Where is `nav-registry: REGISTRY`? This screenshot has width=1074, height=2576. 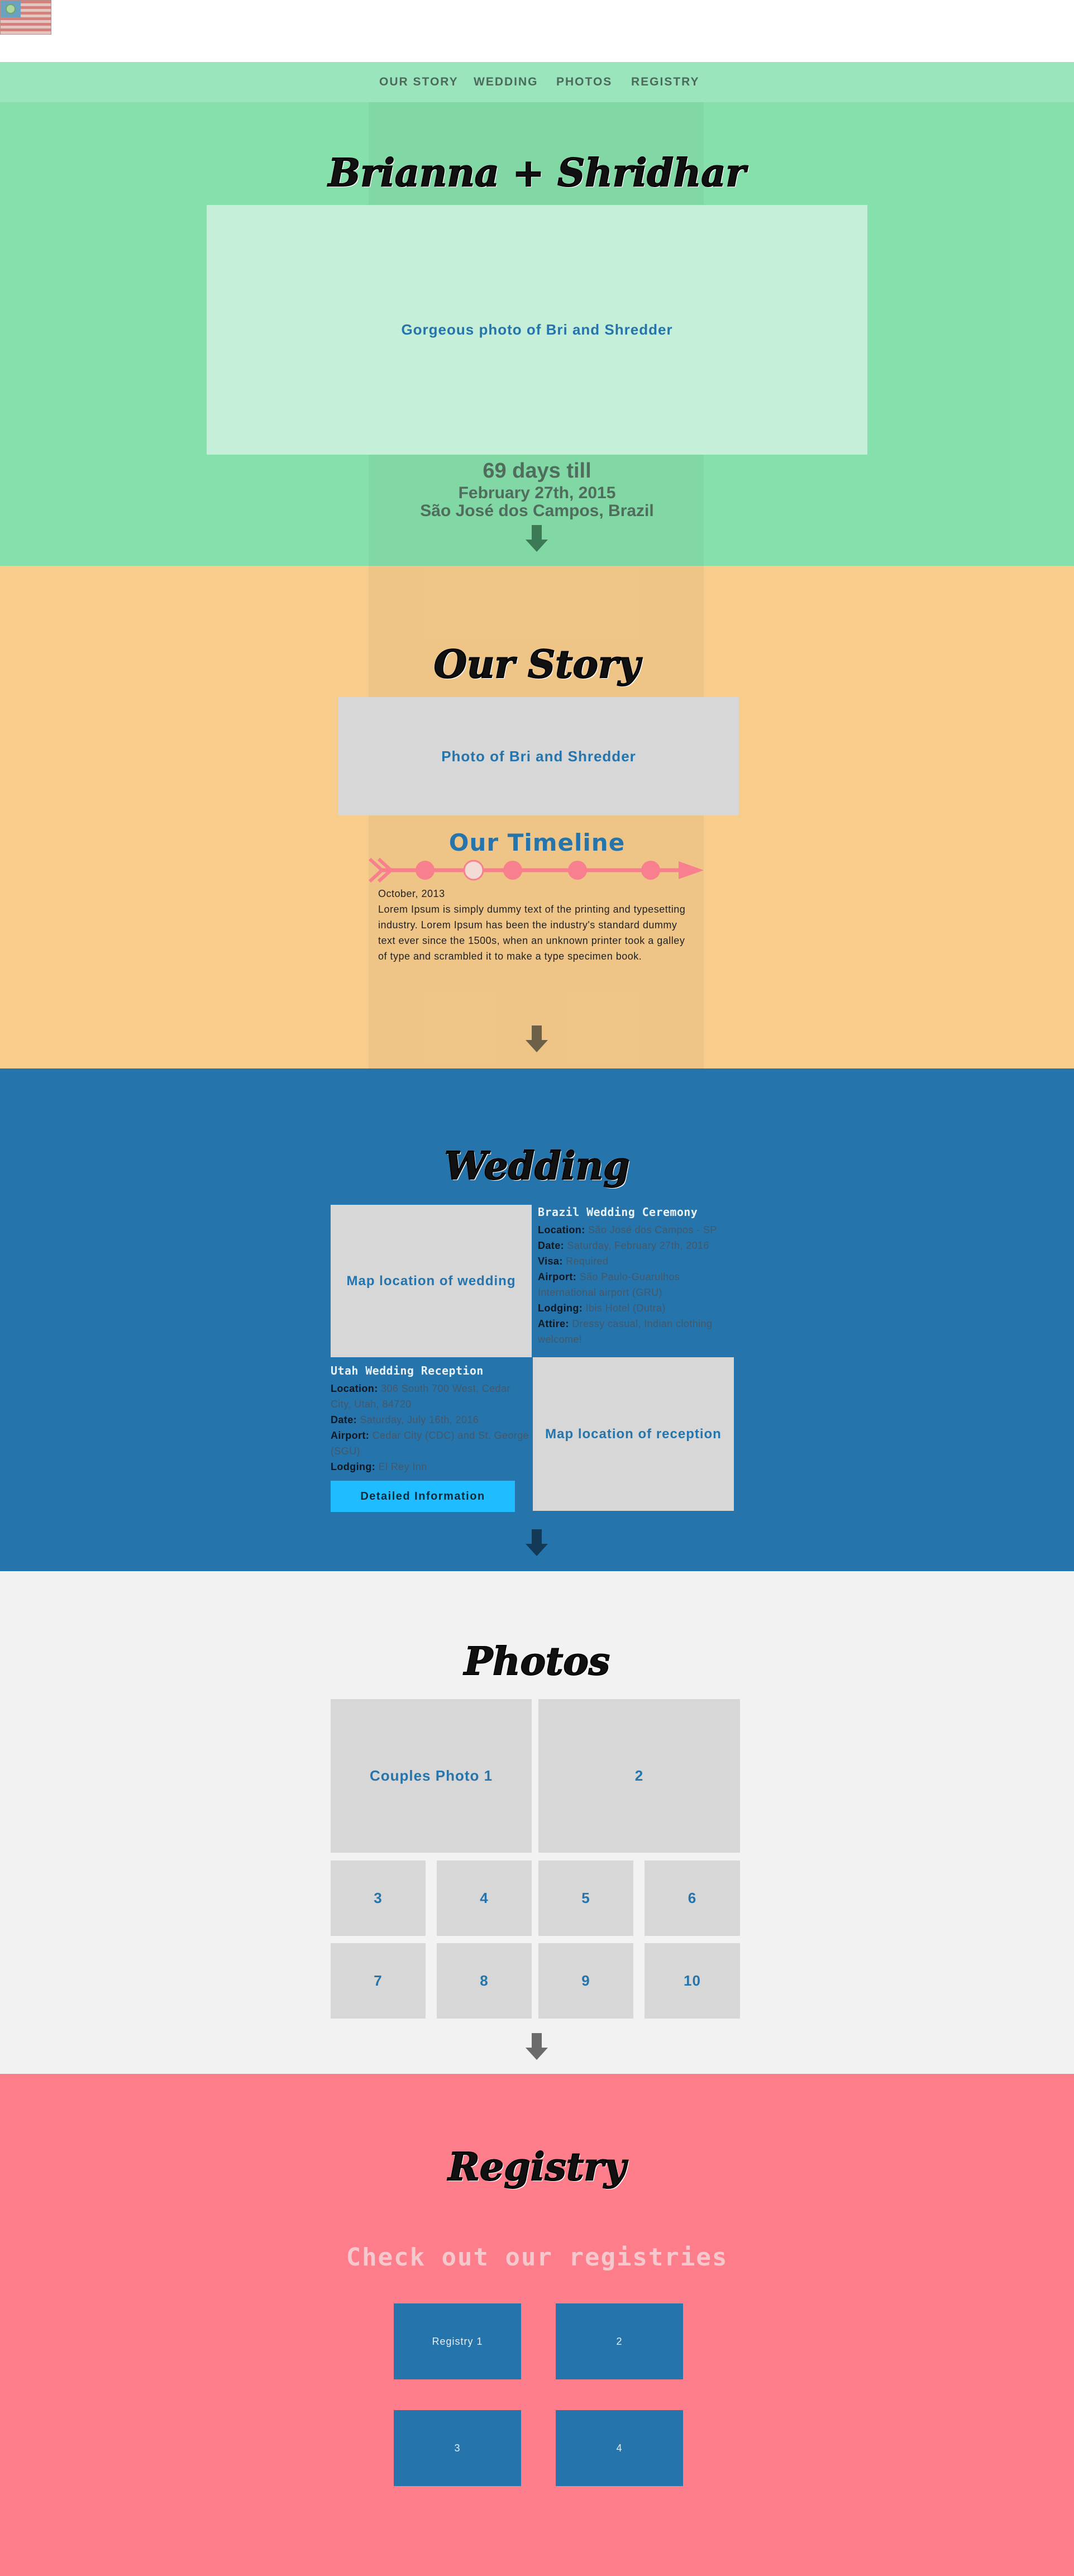 nav-registry: REGISTRY is located at coordinates (665, 82).